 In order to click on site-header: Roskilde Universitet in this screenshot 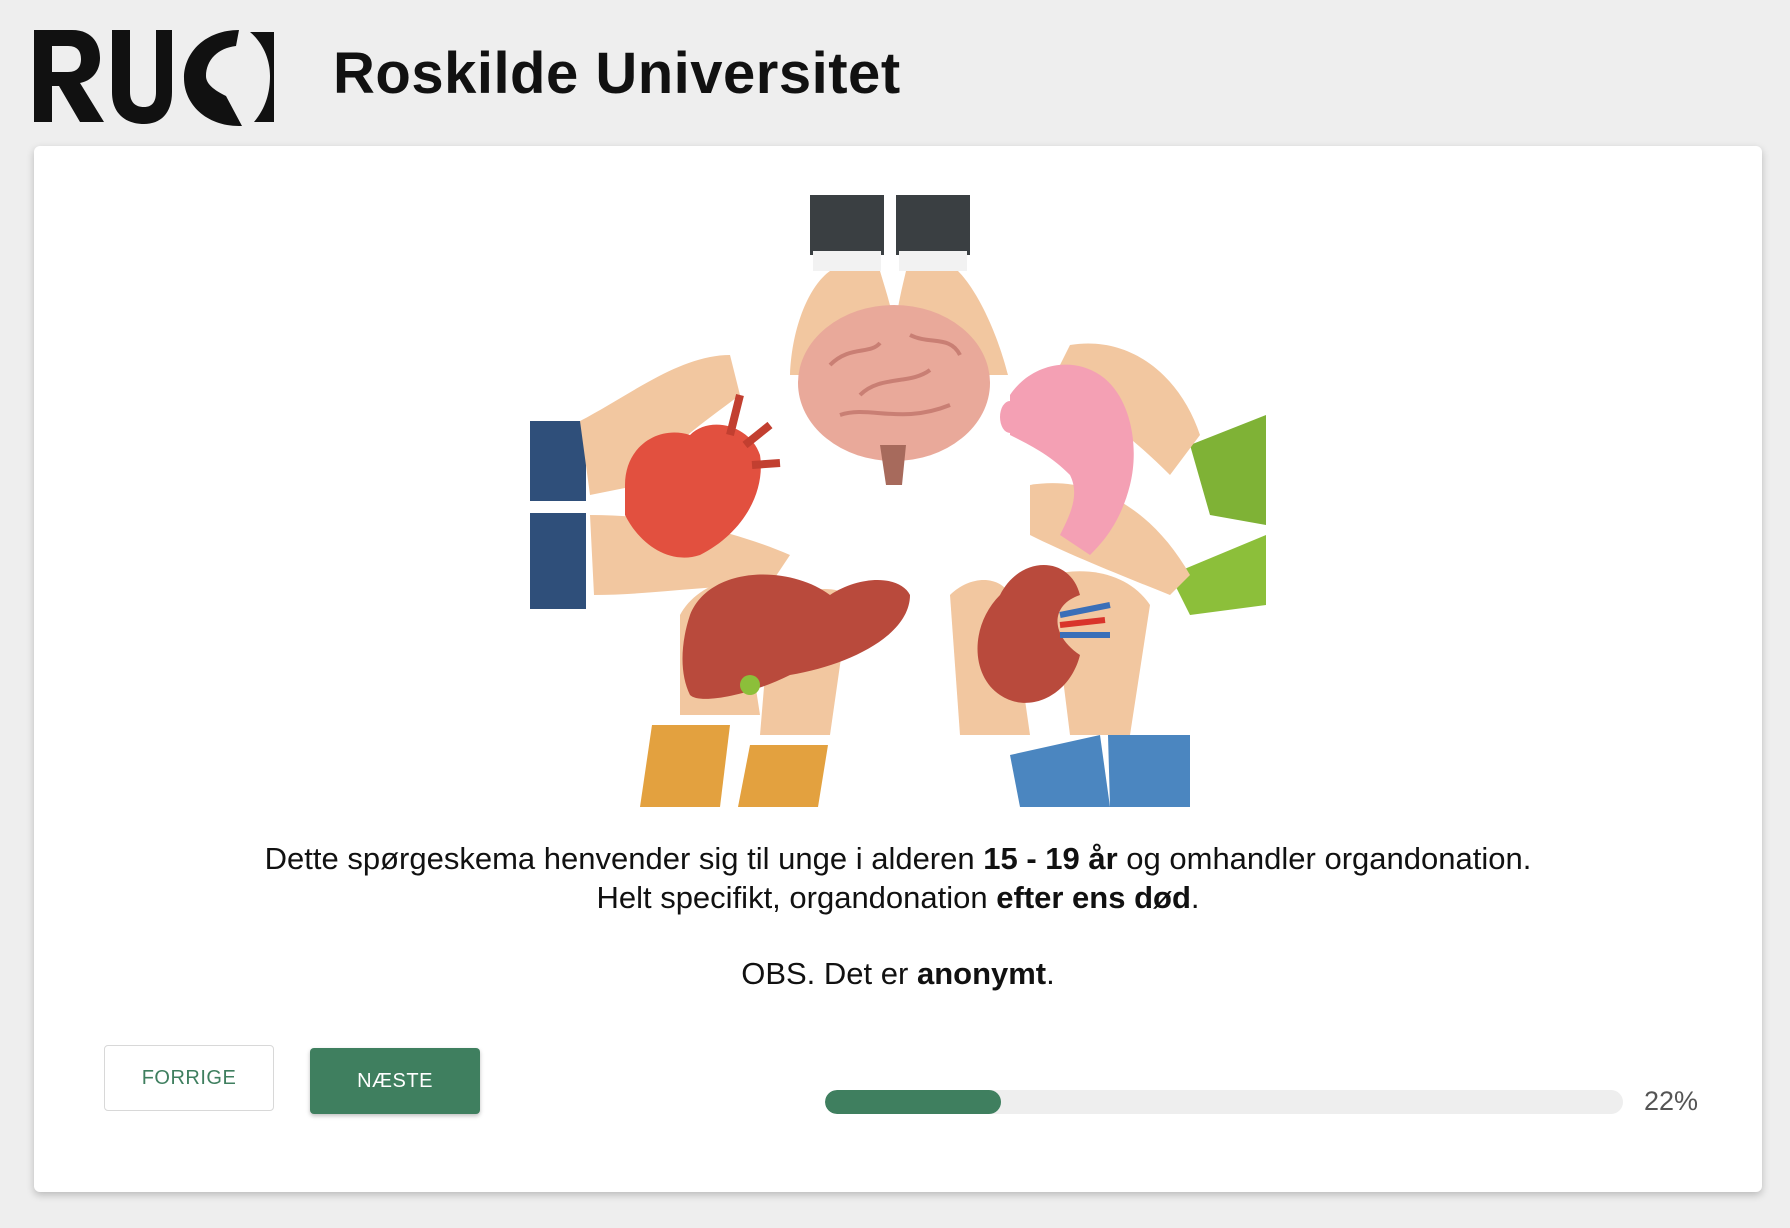, I will do `click(895, 72)`.